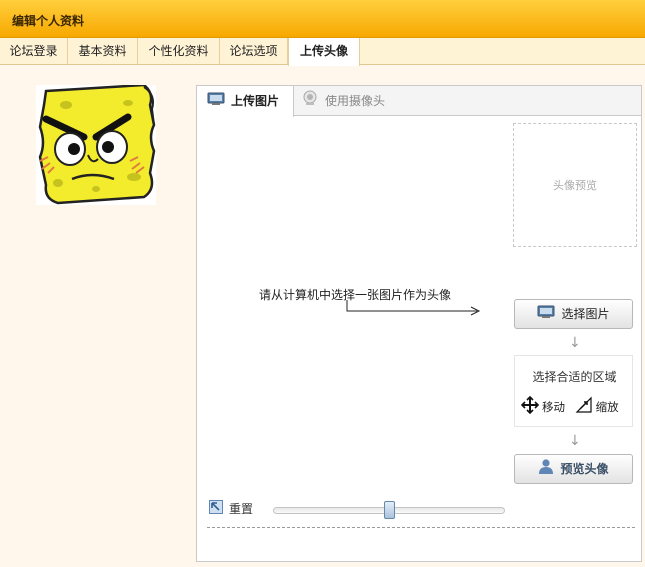 This screenshot has width=645, height=567. What do you see at coordinates (413, 308) in the screenshot?
I see `pointer-arrow-icon` at bounding box center [413, 308].